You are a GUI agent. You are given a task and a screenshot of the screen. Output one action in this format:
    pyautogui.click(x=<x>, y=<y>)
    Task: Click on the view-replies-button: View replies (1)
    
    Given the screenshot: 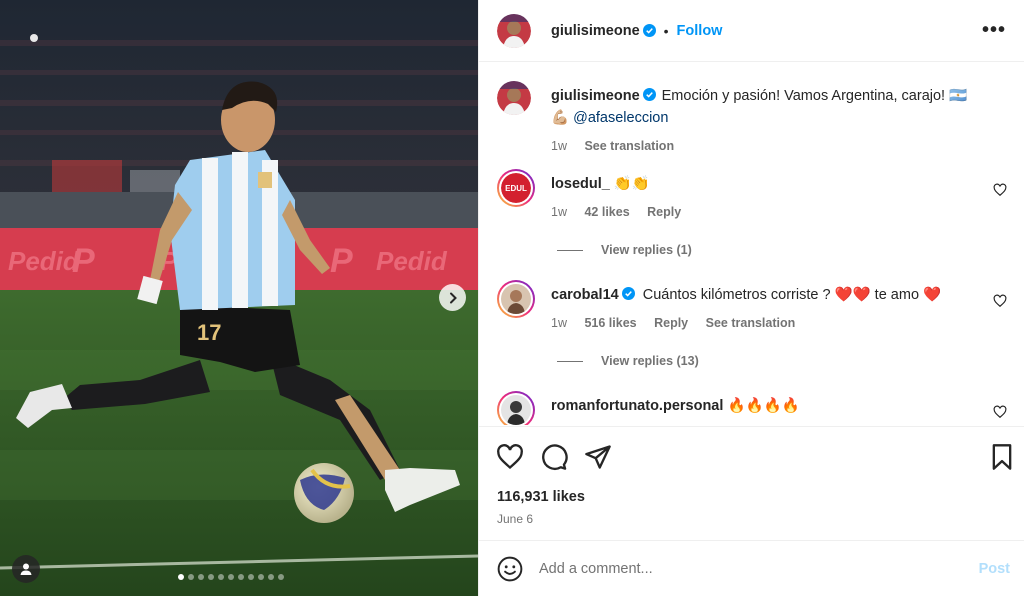 What is the action you would take?
    pyautogui.click(x=624, y=250)
    